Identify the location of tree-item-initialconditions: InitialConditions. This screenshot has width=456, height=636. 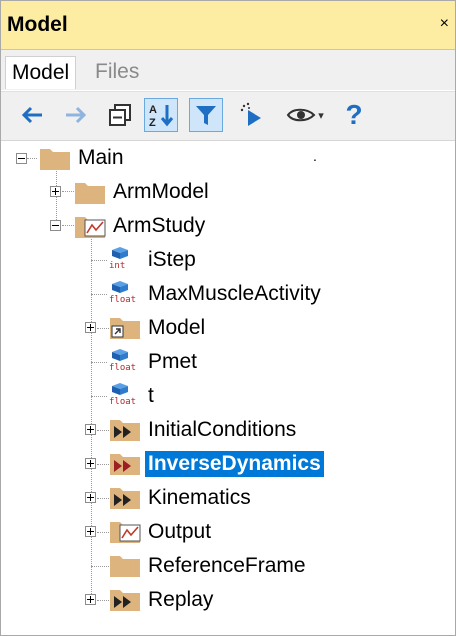
(222, 430).